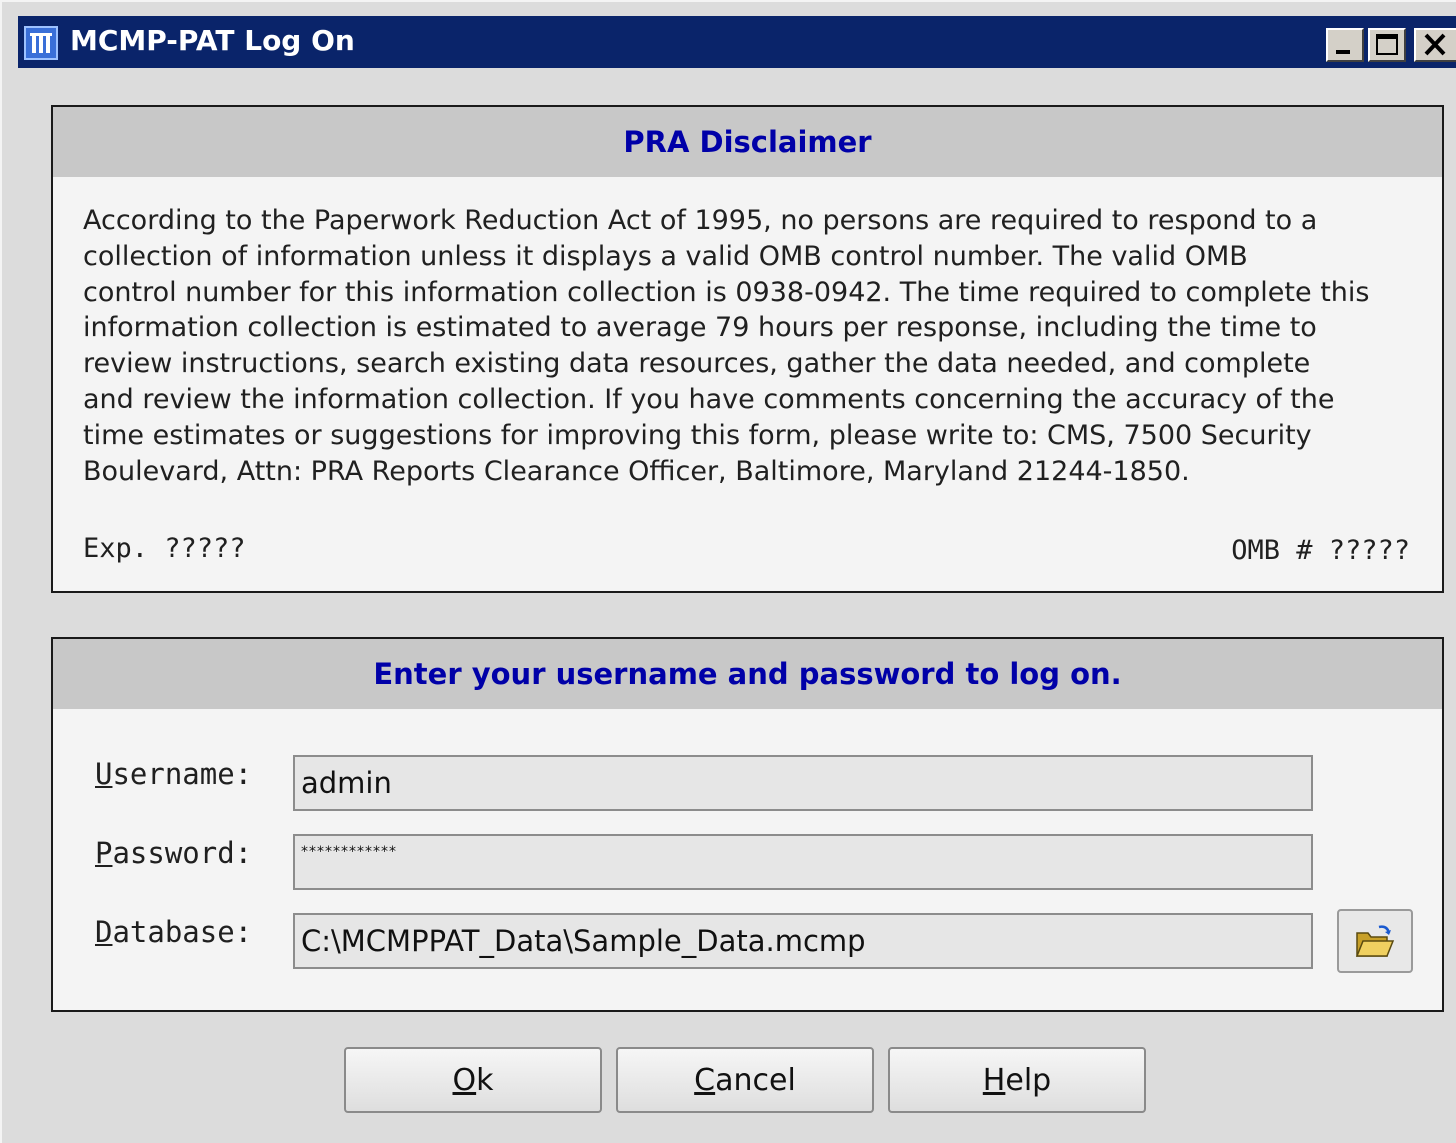  What do you see at coordinates (41, 43) in the screenshot?
I see `app-icon` at bounding box center [41, 43].